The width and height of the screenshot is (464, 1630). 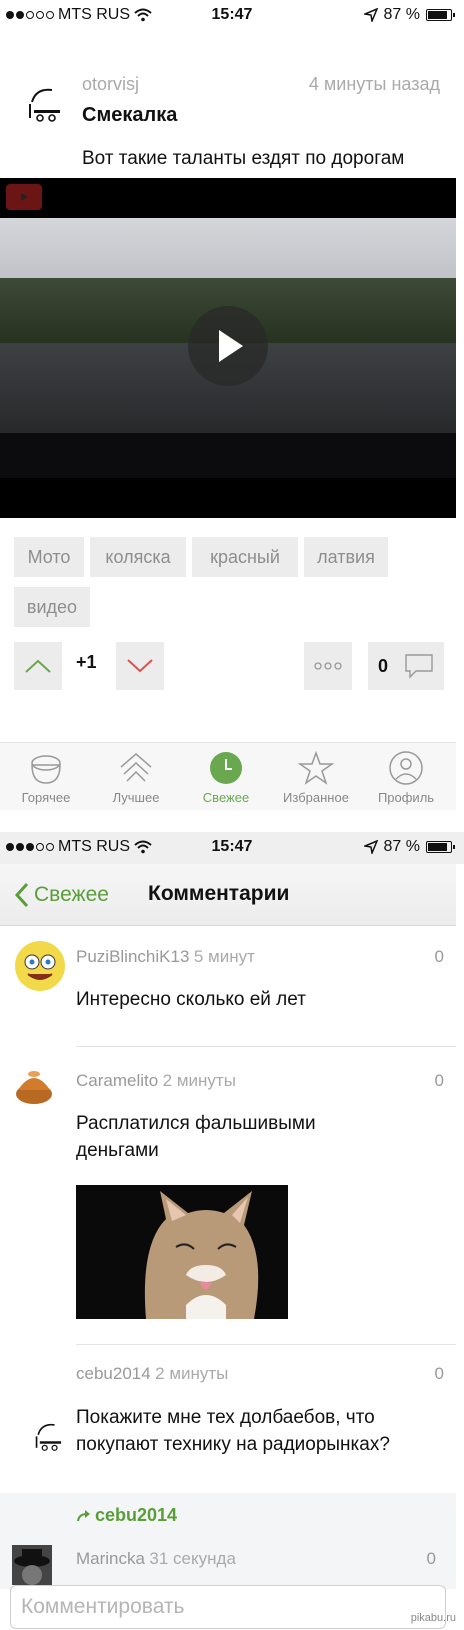 I want to click on status-right: 87 %, so click(x=409, y=15).